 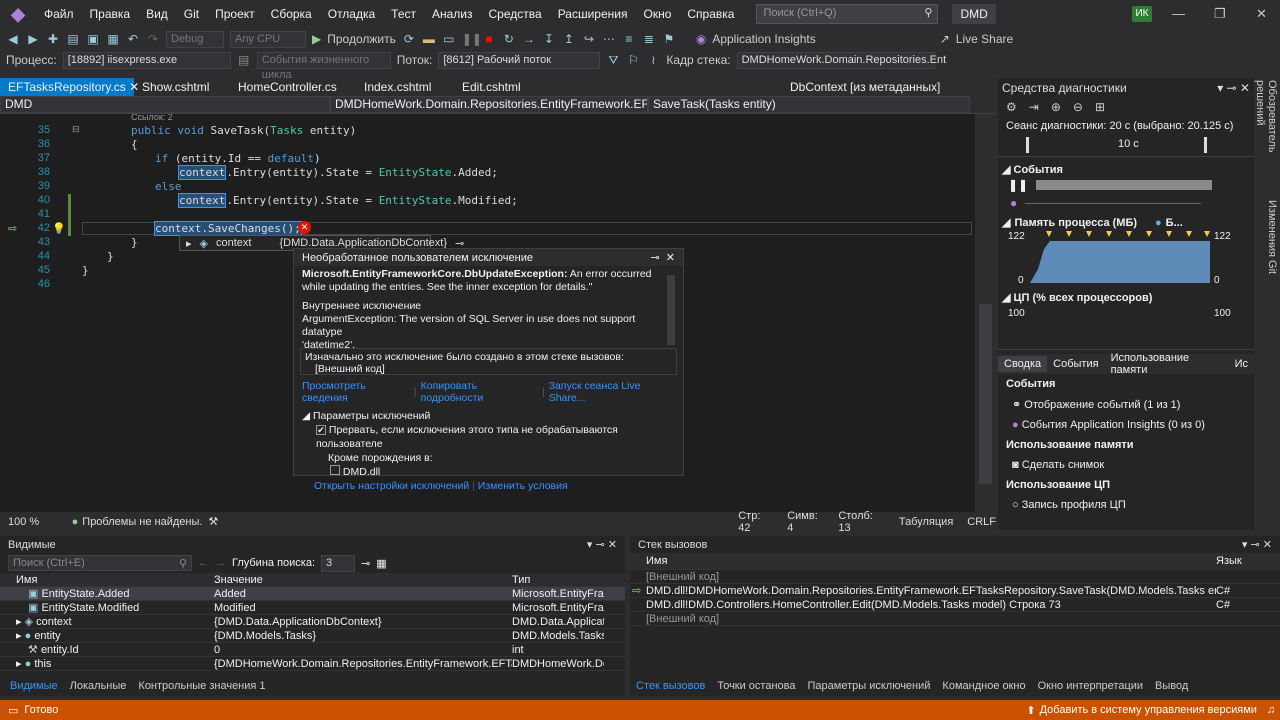 I want to click on tab-show: Show.cshtml, so click(x=182, y=87).